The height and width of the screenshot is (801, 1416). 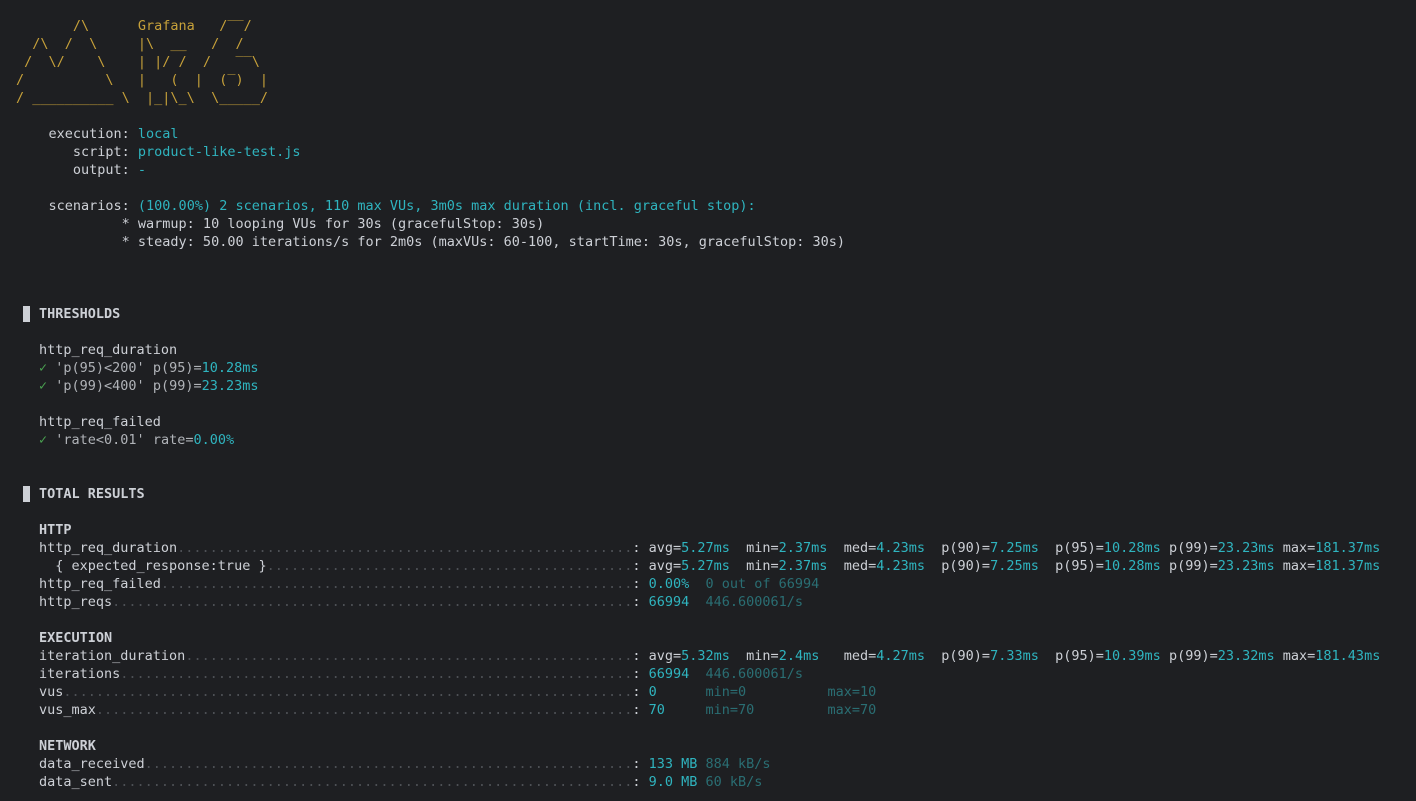 I want to click on metric-value: 133 MB, so click(x=673, y=764).